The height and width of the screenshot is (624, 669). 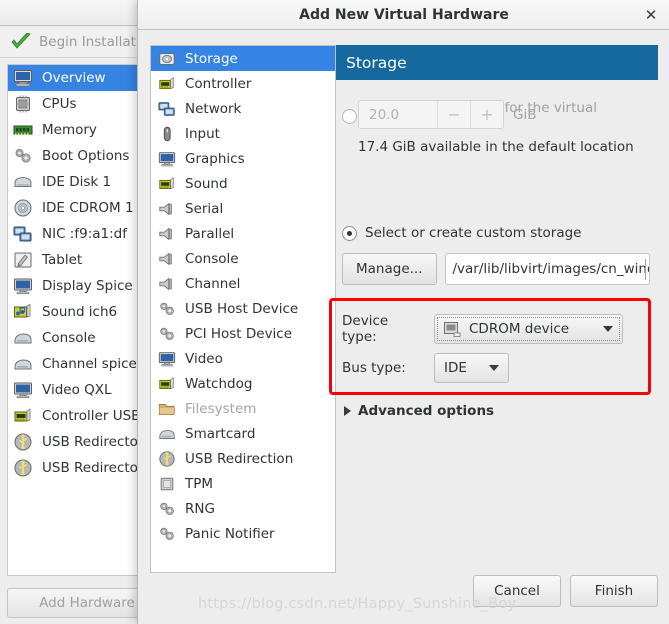 What do you see at coordinates (69, 130) in the screenshot?
I see `vm-hardware-item-label: Memory` at bounding box center [69, 130].